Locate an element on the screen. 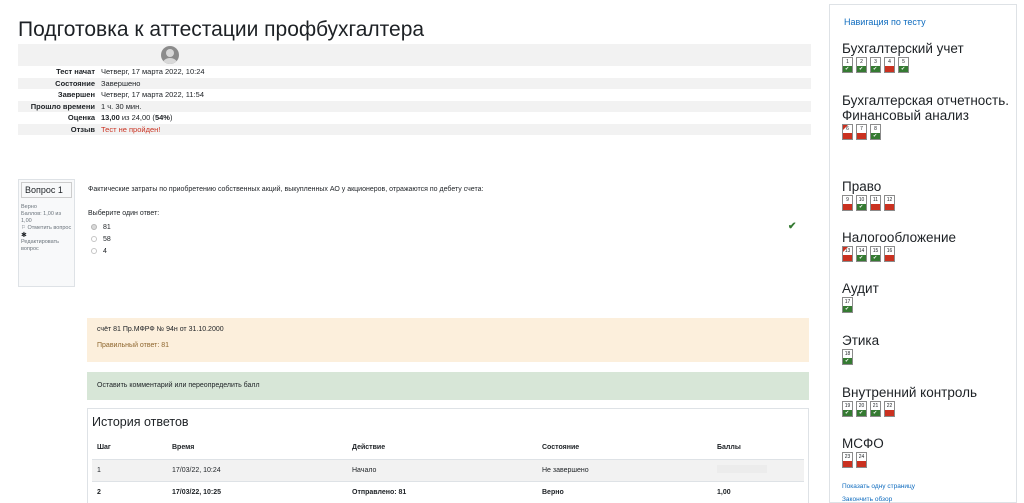 This screenshot has width=1024, height=503. table-cell: 1 is located at coordinates (129, 469).